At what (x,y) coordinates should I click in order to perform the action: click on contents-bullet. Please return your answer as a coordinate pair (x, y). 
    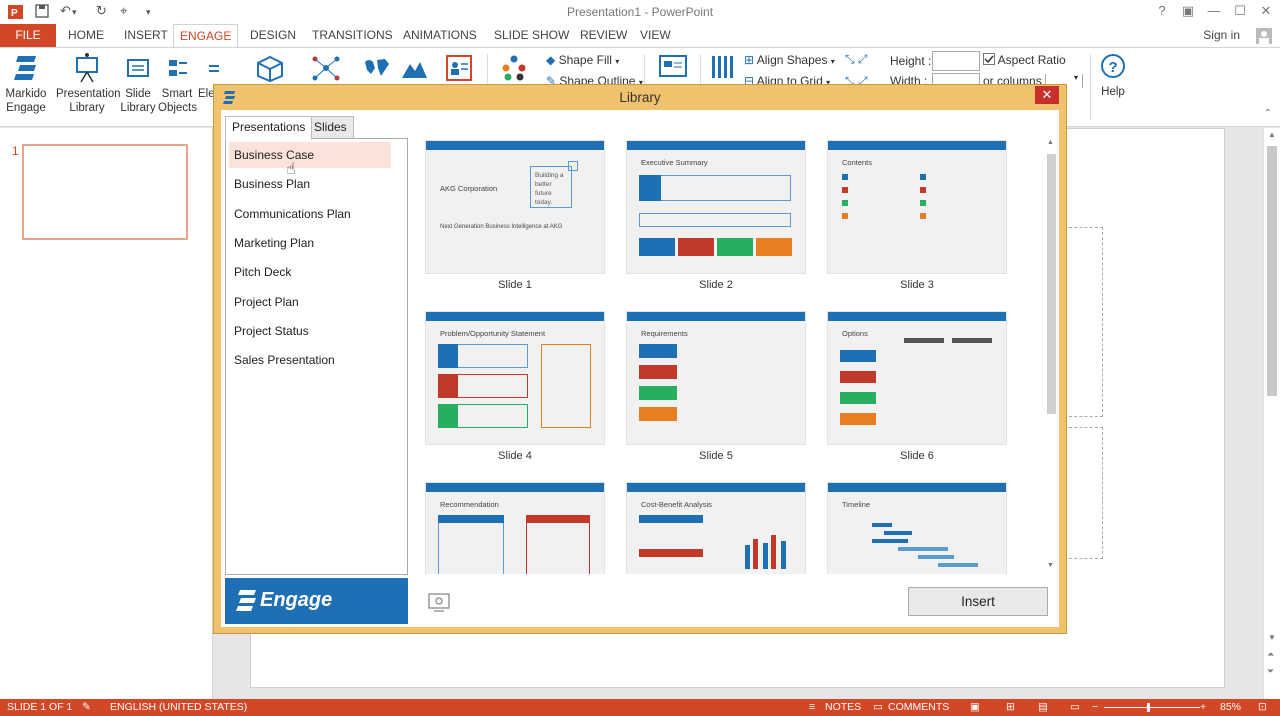
    Looking at the image, I should click on (923, 177).